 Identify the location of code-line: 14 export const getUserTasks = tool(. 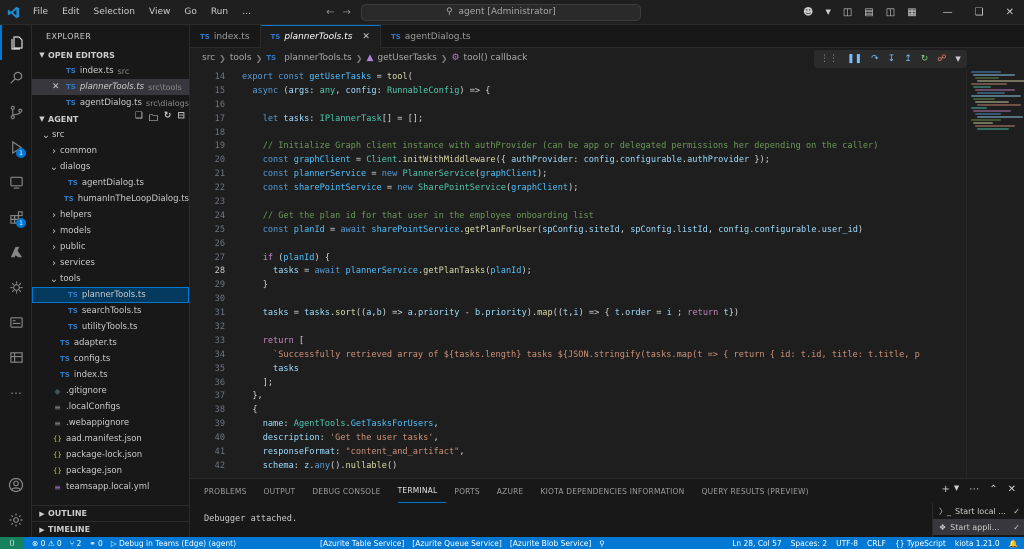
(578, 77).